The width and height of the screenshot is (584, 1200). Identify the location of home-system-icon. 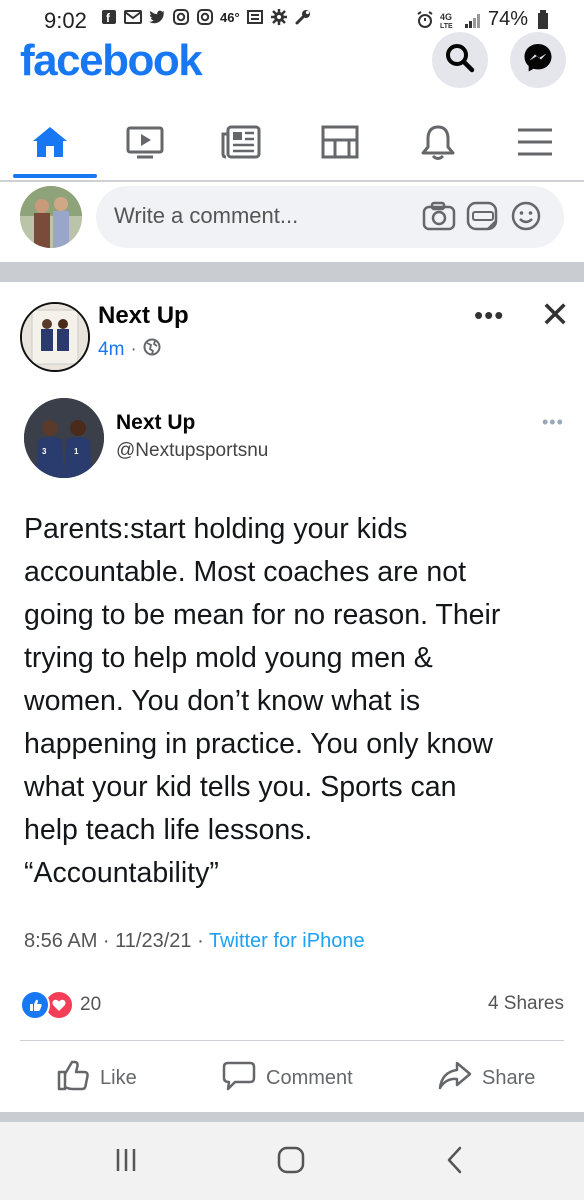
(291, 1162).